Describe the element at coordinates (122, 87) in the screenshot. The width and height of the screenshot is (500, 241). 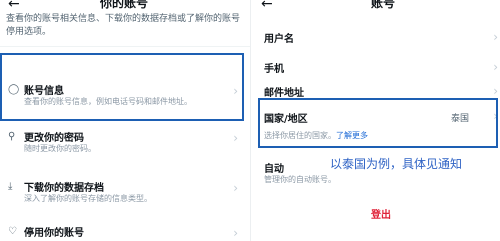
I see `highlight-box-account-info` at that location.